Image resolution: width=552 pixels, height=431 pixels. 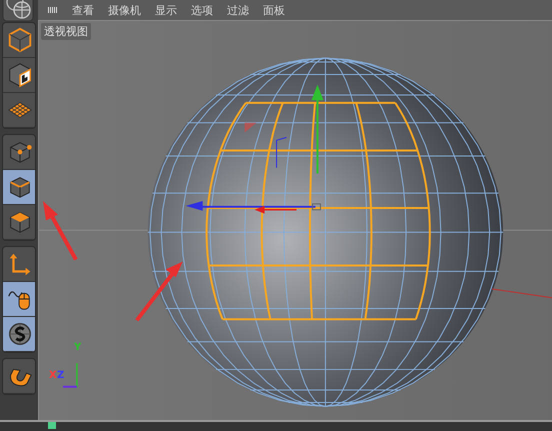 I want to click on menu-item: 摄像机, so click(x=124, y=10).